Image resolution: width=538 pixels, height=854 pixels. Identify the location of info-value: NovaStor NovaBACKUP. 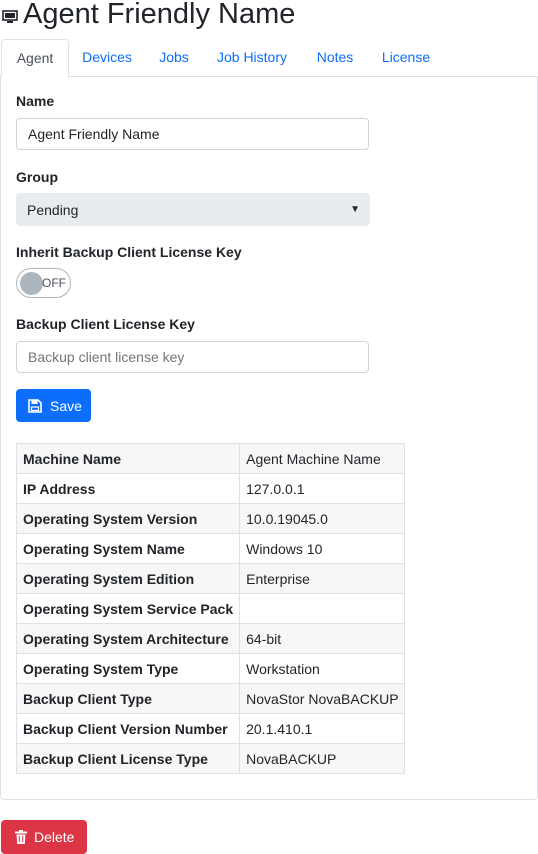
(322, 698).